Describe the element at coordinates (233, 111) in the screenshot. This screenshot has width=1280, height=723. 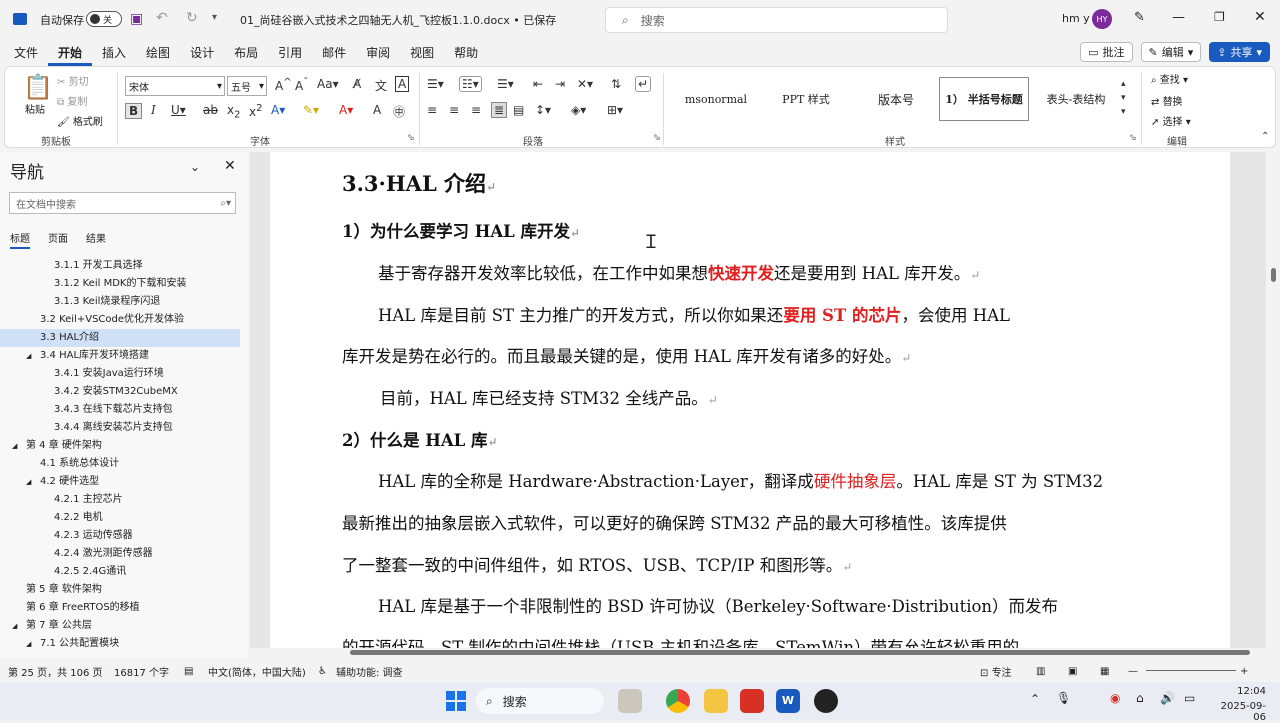
I see `subscript-icon: x2` at that location.